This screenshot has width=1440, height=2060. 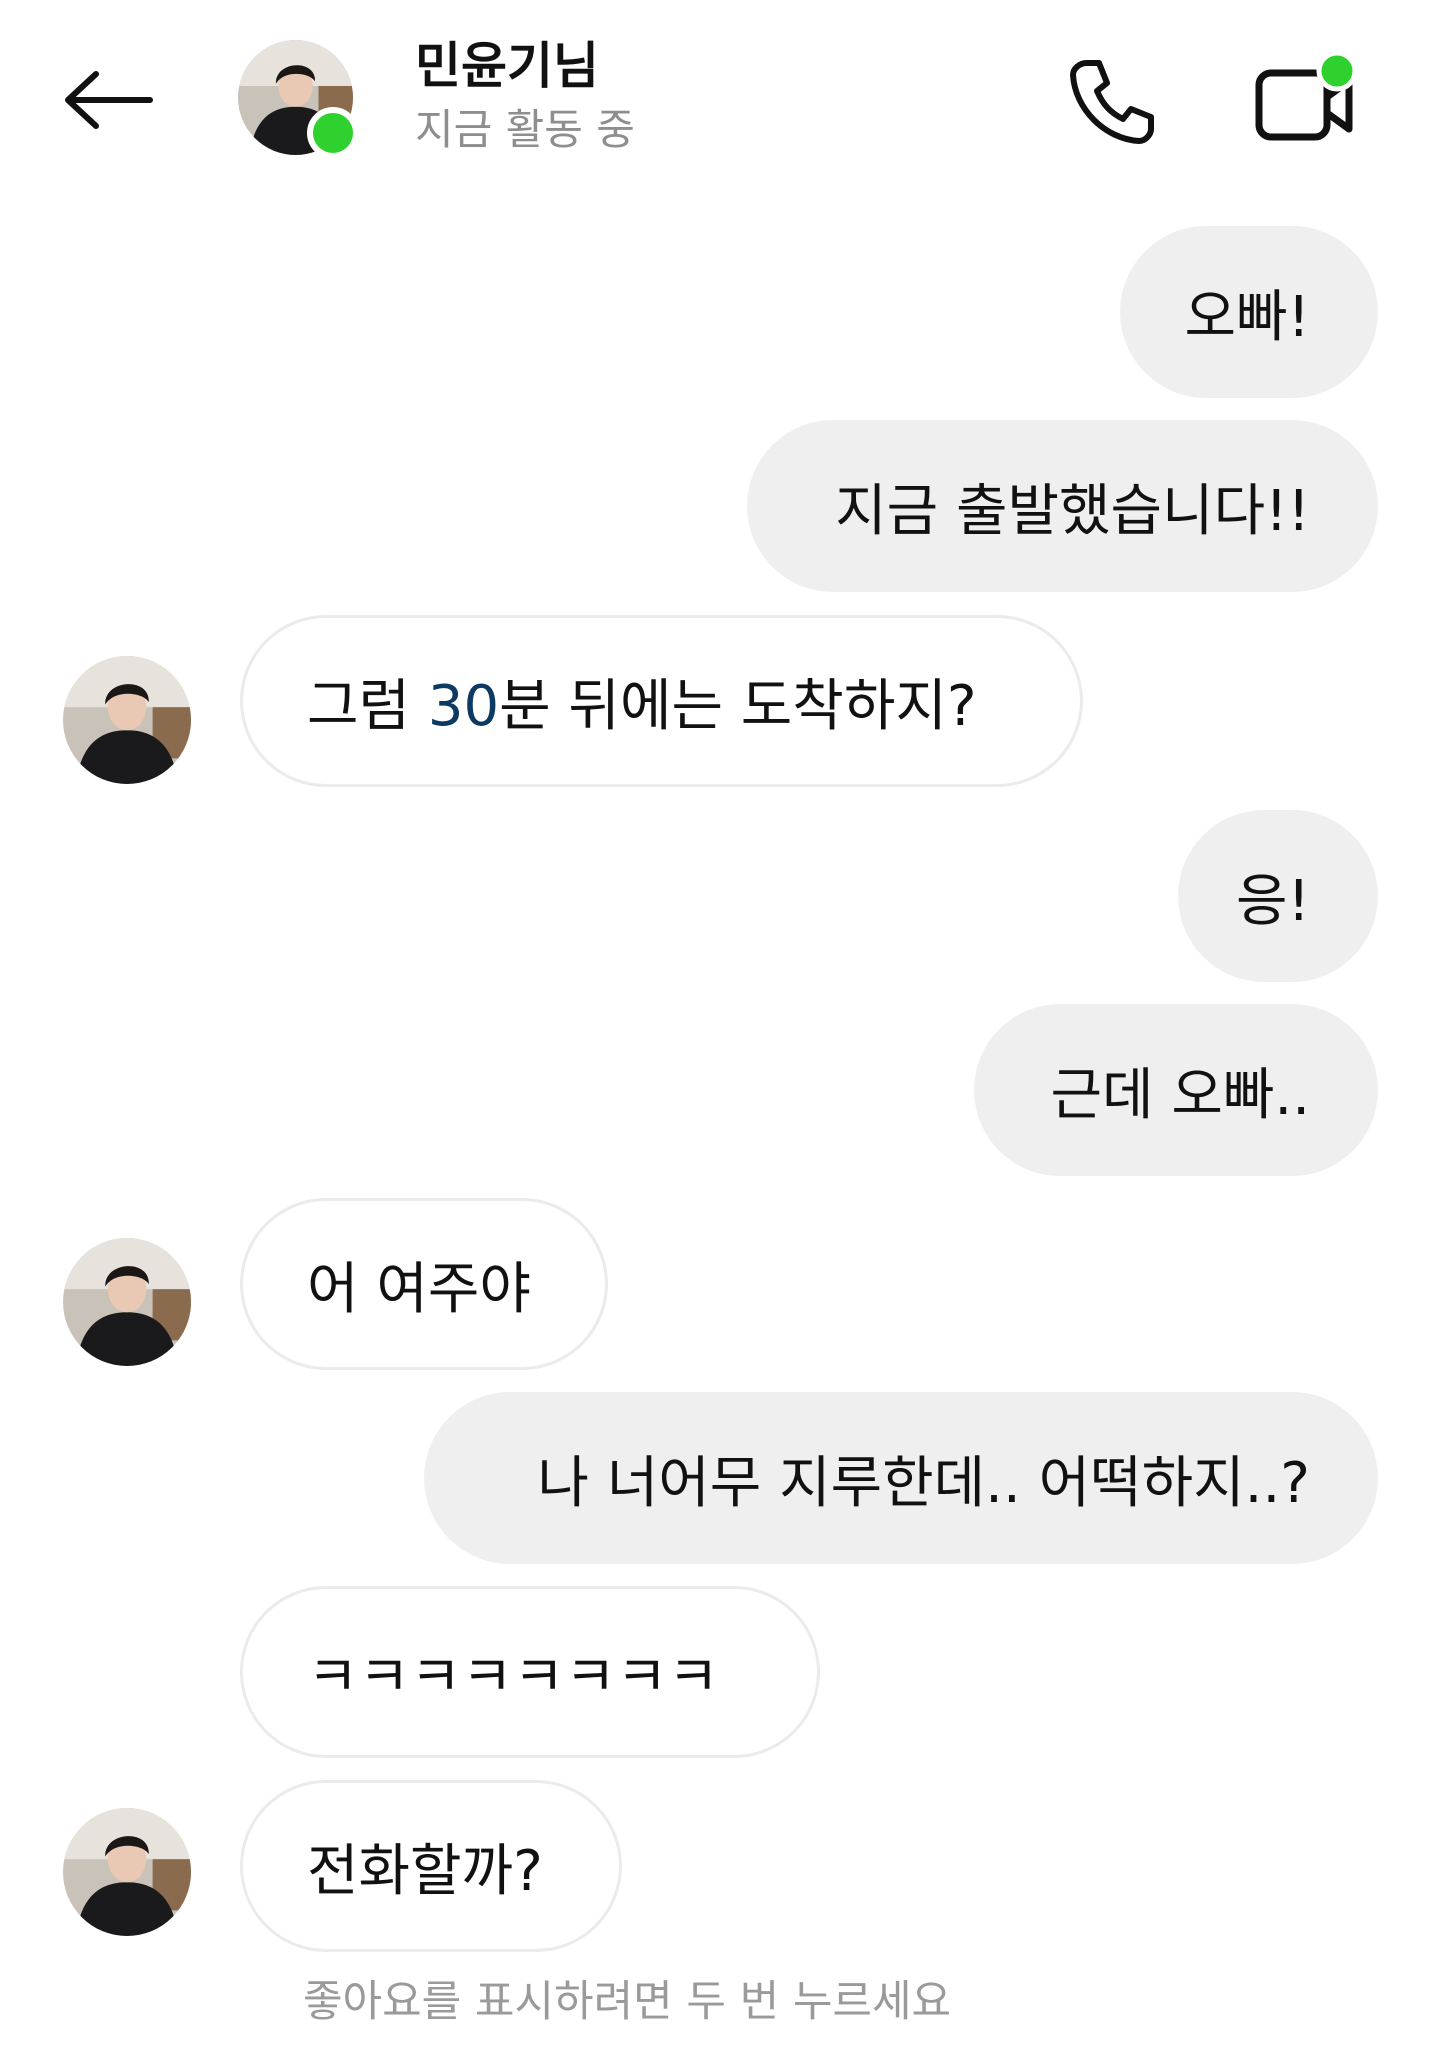 What do you see at coordinates (720, 90) in the screenshot?
I see `chat-header: 민윤기님 지금 활동 중` at bounding box center [720, 90].